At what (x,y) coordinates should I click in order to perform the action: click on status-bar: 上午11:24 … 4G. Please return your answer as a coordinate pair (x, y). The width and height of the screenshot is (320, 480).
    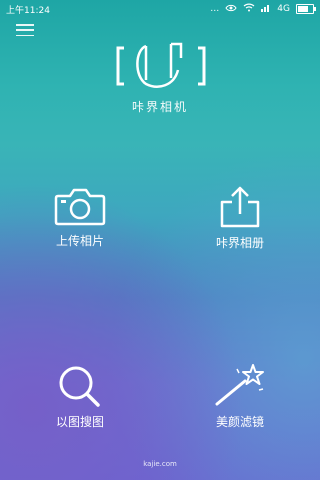
    Looking at the image, I should click on (160, 9).